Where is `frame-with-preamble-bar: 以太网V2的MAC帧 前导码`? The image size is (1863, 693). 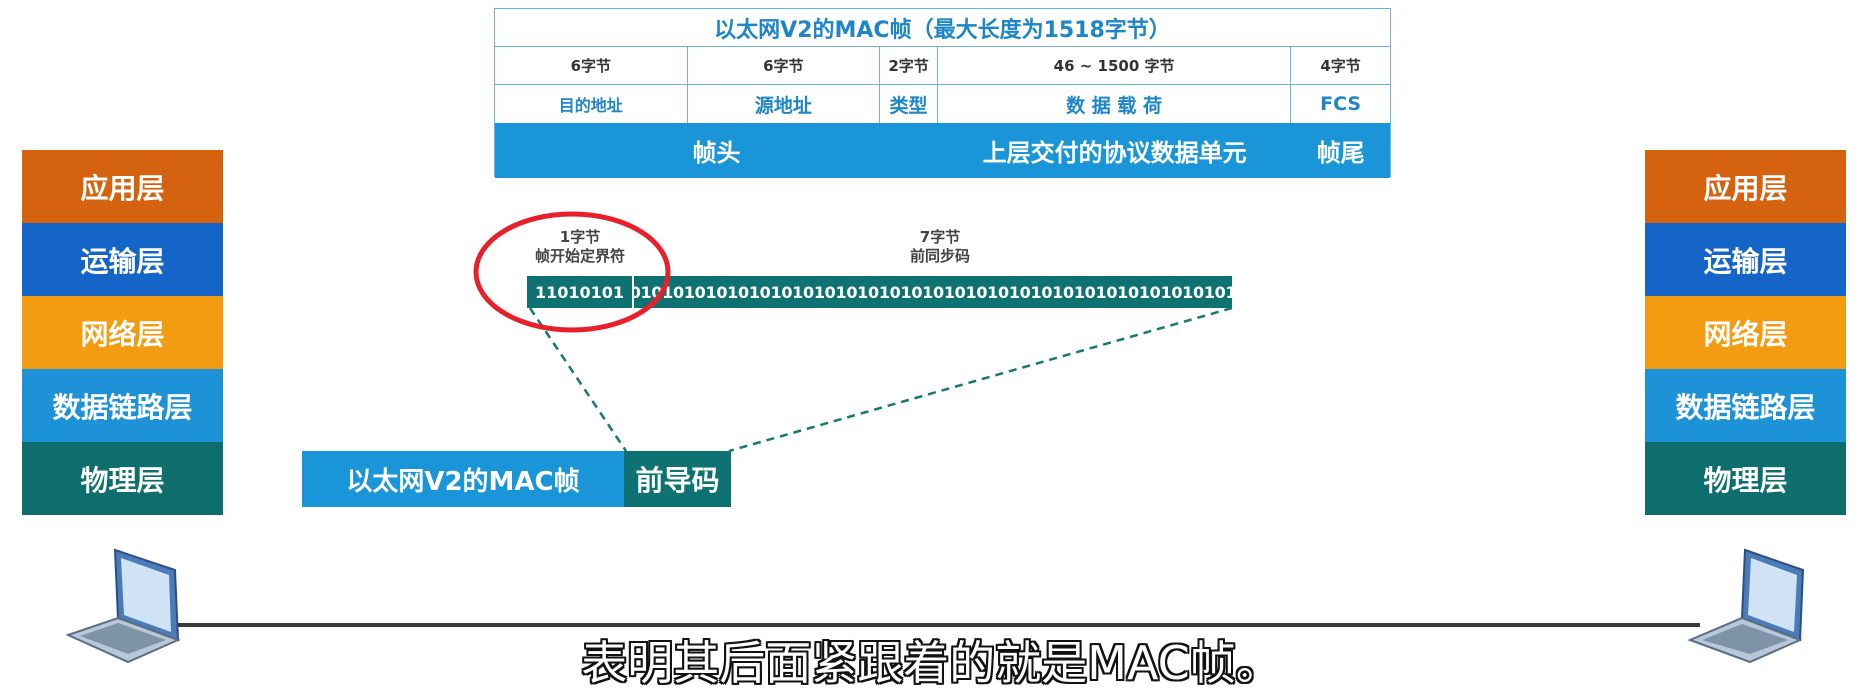
frame-with-preamble-bar: 以太网V2的MAC帧 前导码 is located at coordinates (516, 479).